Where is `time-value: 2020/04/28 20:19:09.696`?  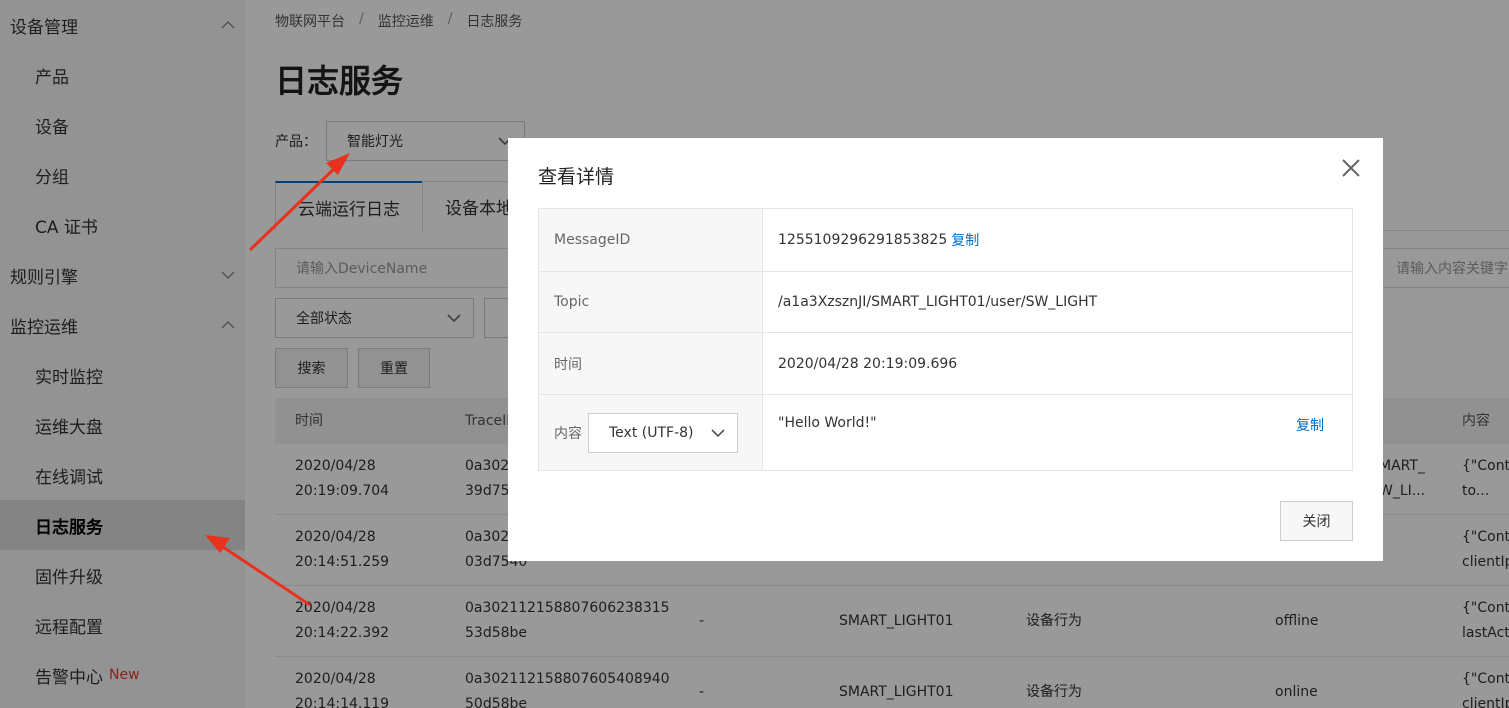
time-value: 2020/04/28 20:19:09.696 is located at coordinates (868, 363).